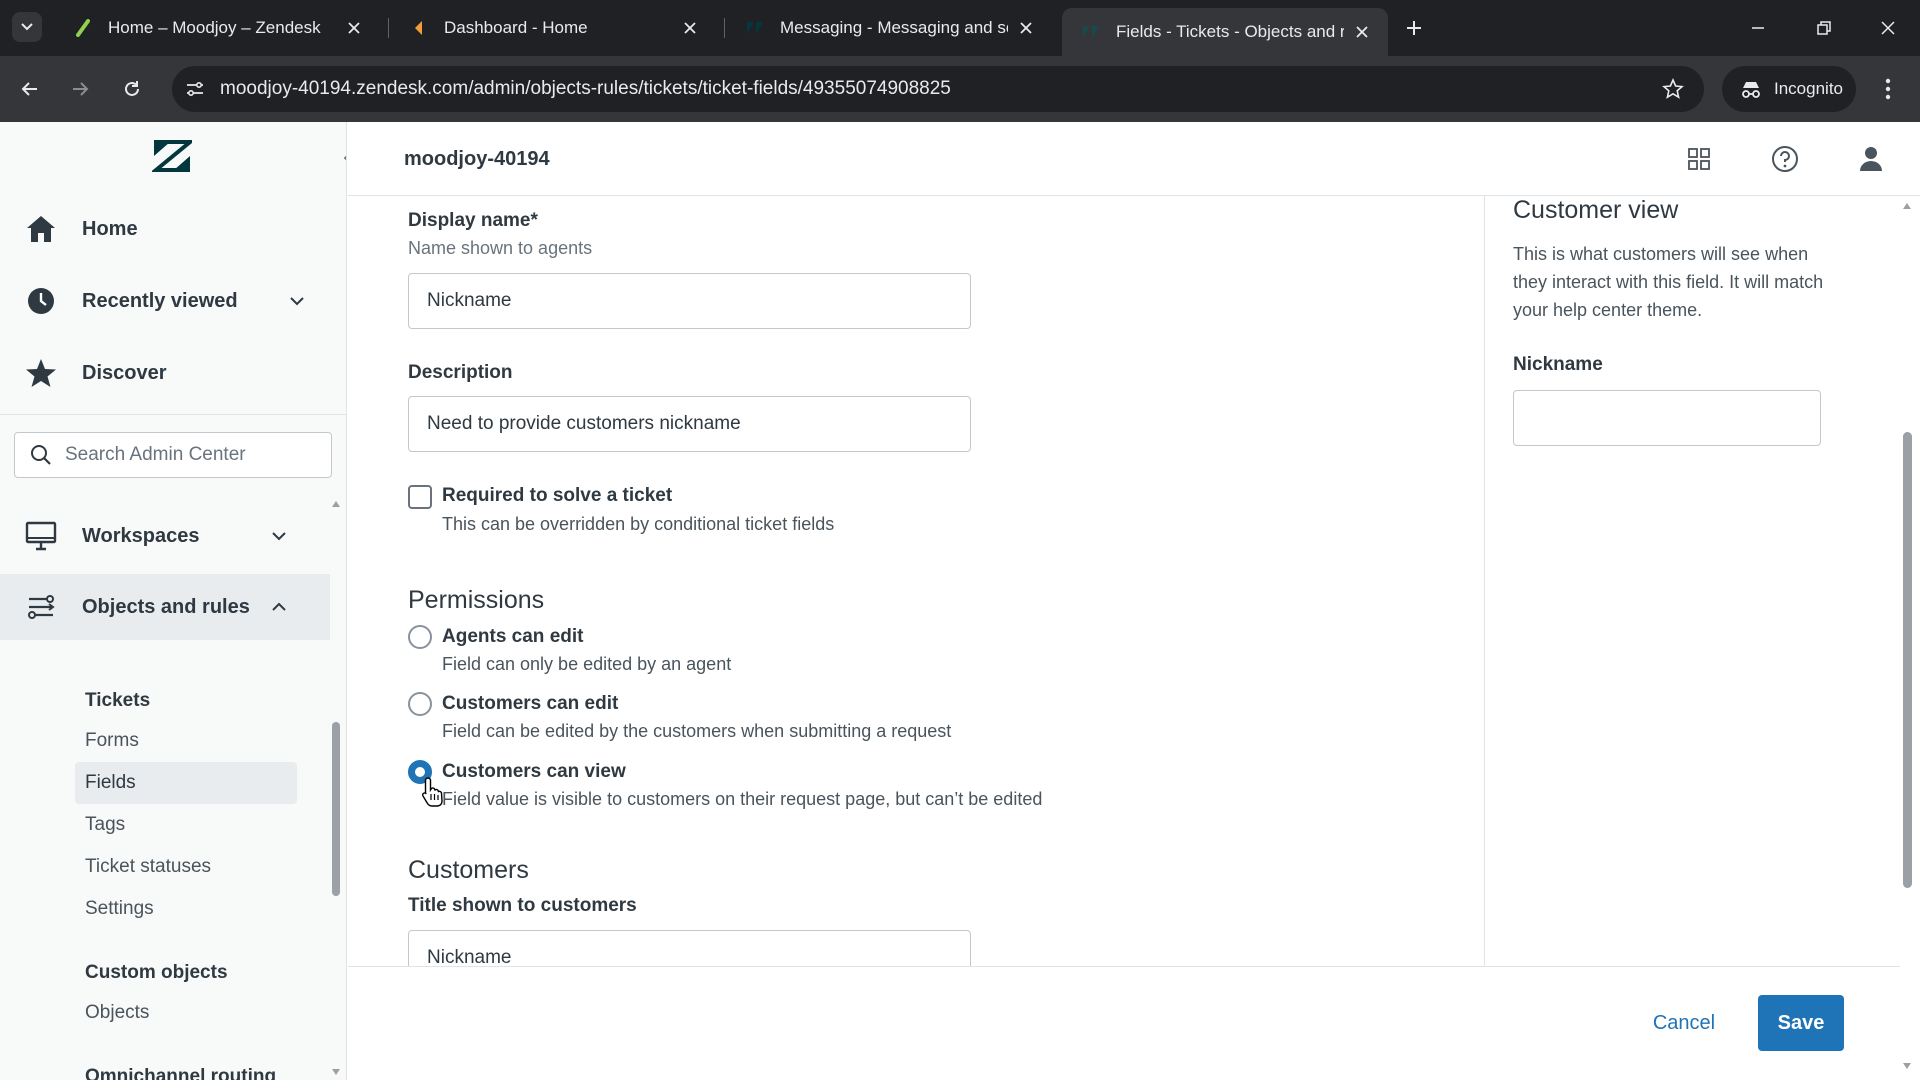  I want to click on more-vertical-icon, so click(1888, 89).